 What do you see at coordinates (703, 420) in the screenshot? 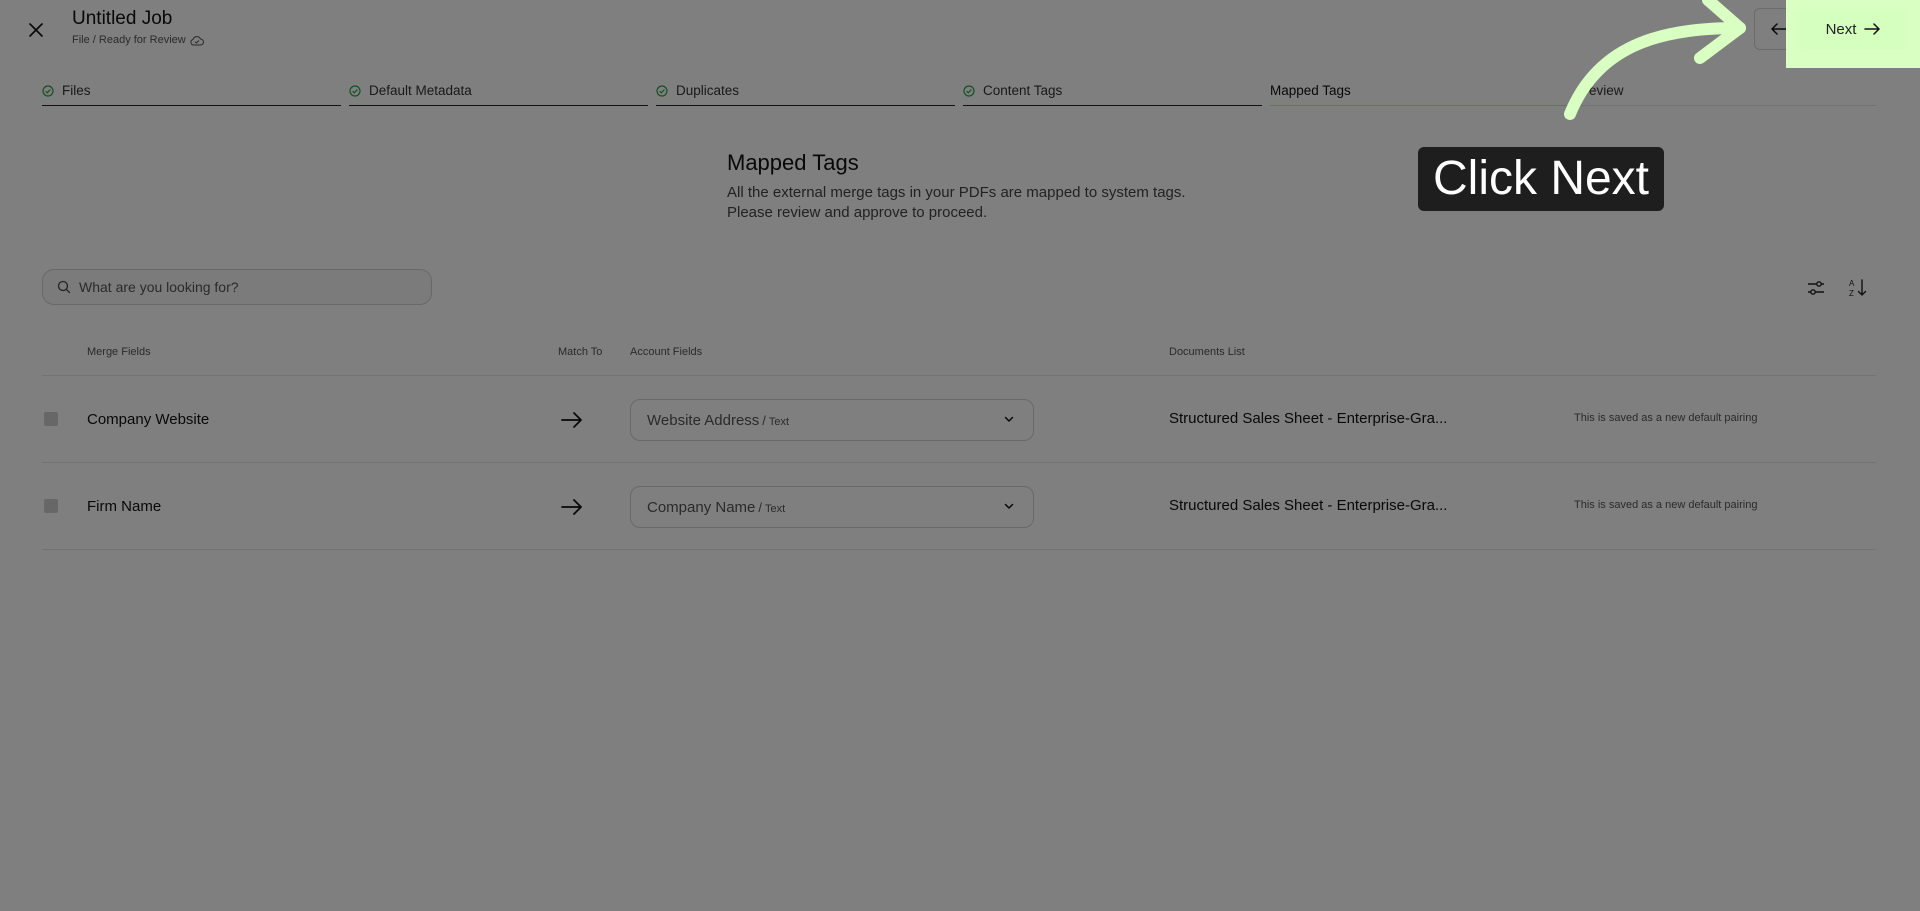
I see `account-field-value: Website Address` at bounding box center [703, 420].